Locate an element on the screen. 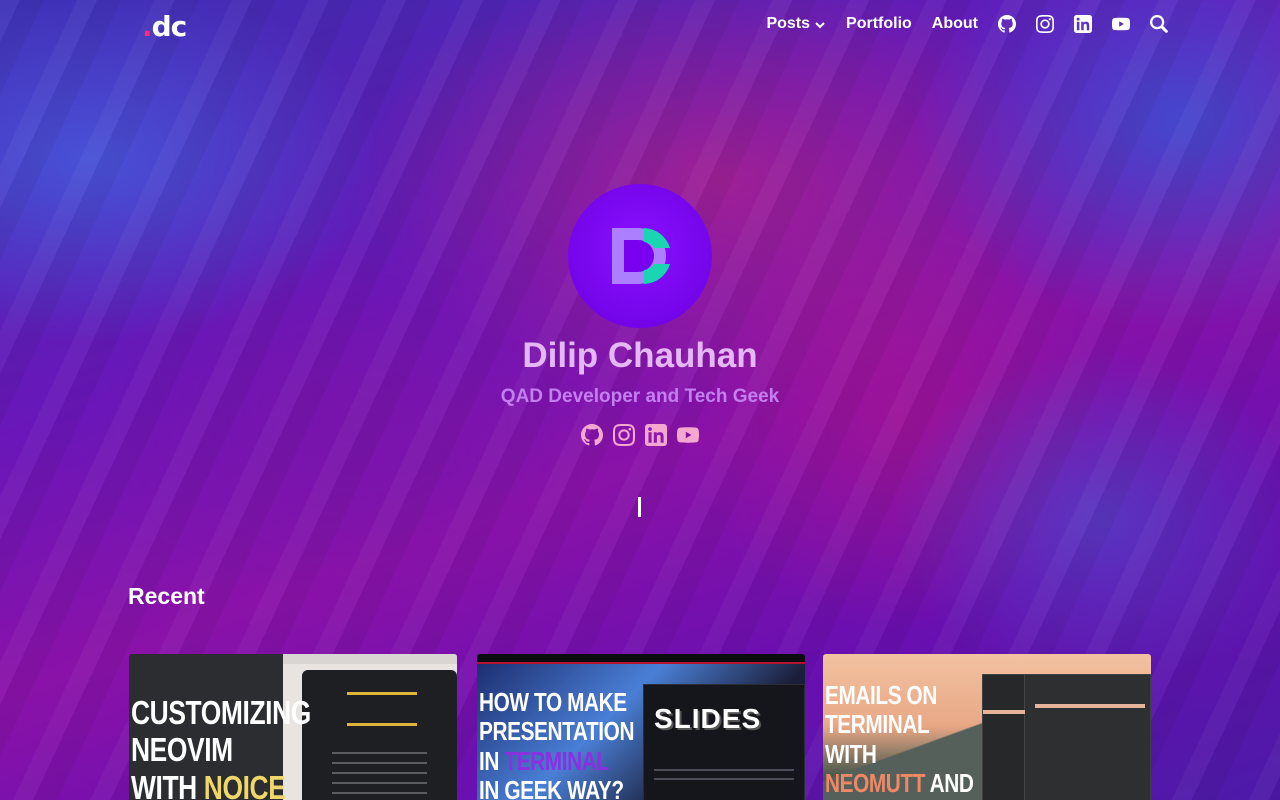 The image size is (1280, 800). post-card-title: CUSTOMIZING NEOVIM WITH NOICE is located at coordinates (221, 747).